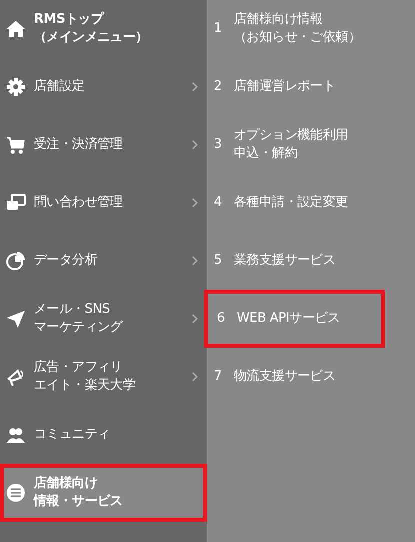 This screenshot has width=415, height=542. I want to click on menu-item: 受注・決済管理, so click(103, 145).